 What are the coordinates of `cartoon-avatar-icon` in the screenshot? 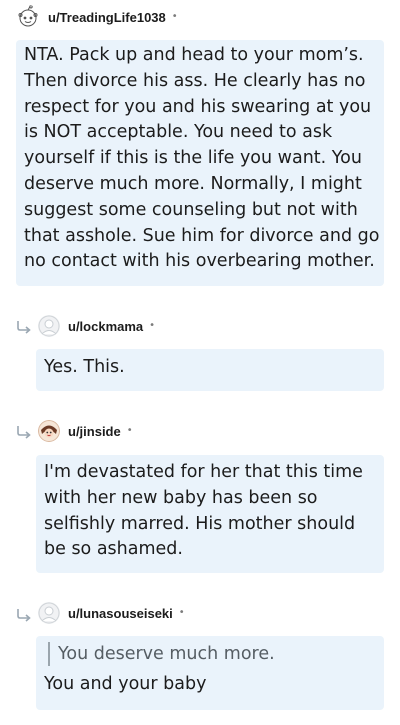 It's located at (49, 431).